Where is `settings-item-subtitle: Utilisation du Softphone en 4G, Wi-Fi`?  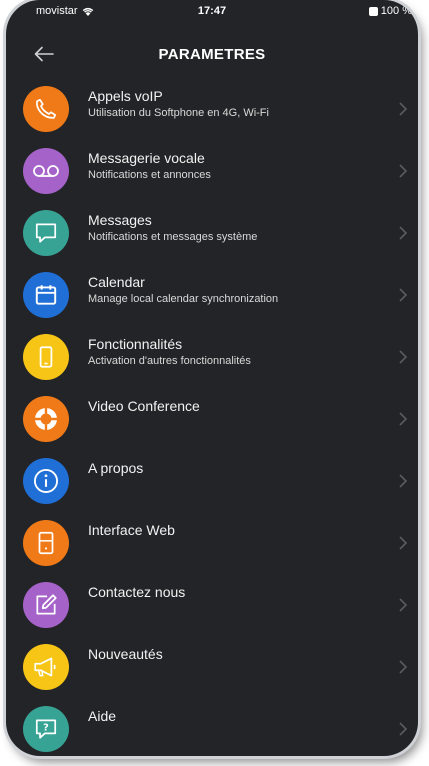
settings-item-subtitle: Utilisation du Softphone en 4G, Wi-Fi is located at coordinates (178, 113).